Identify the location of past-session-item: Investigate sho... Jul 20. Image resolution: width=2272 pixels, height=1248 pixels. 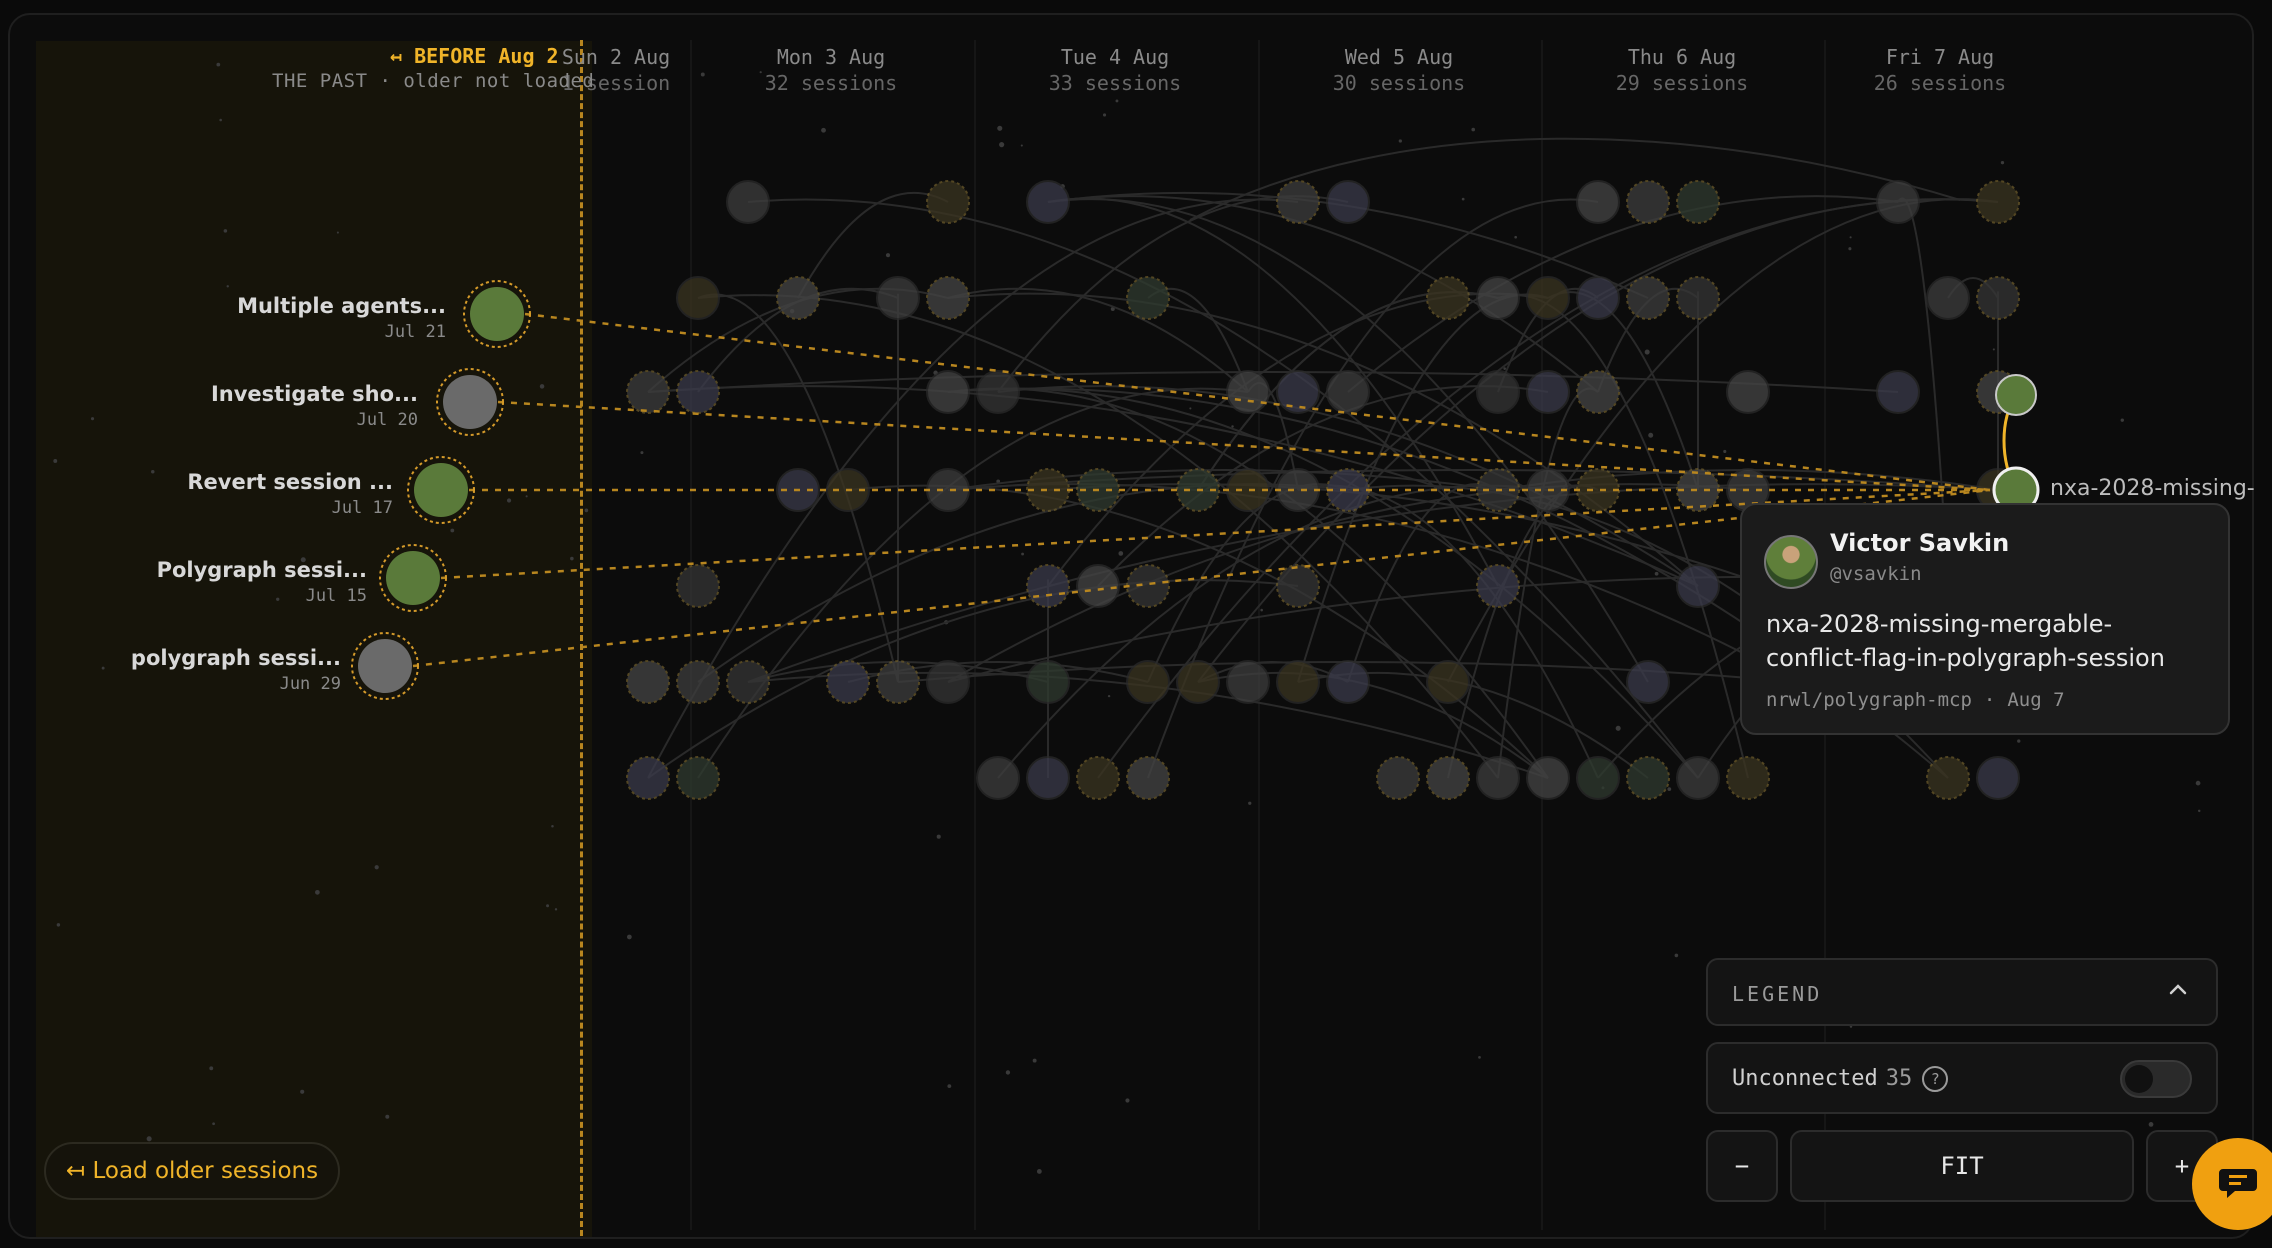
(209, 406).